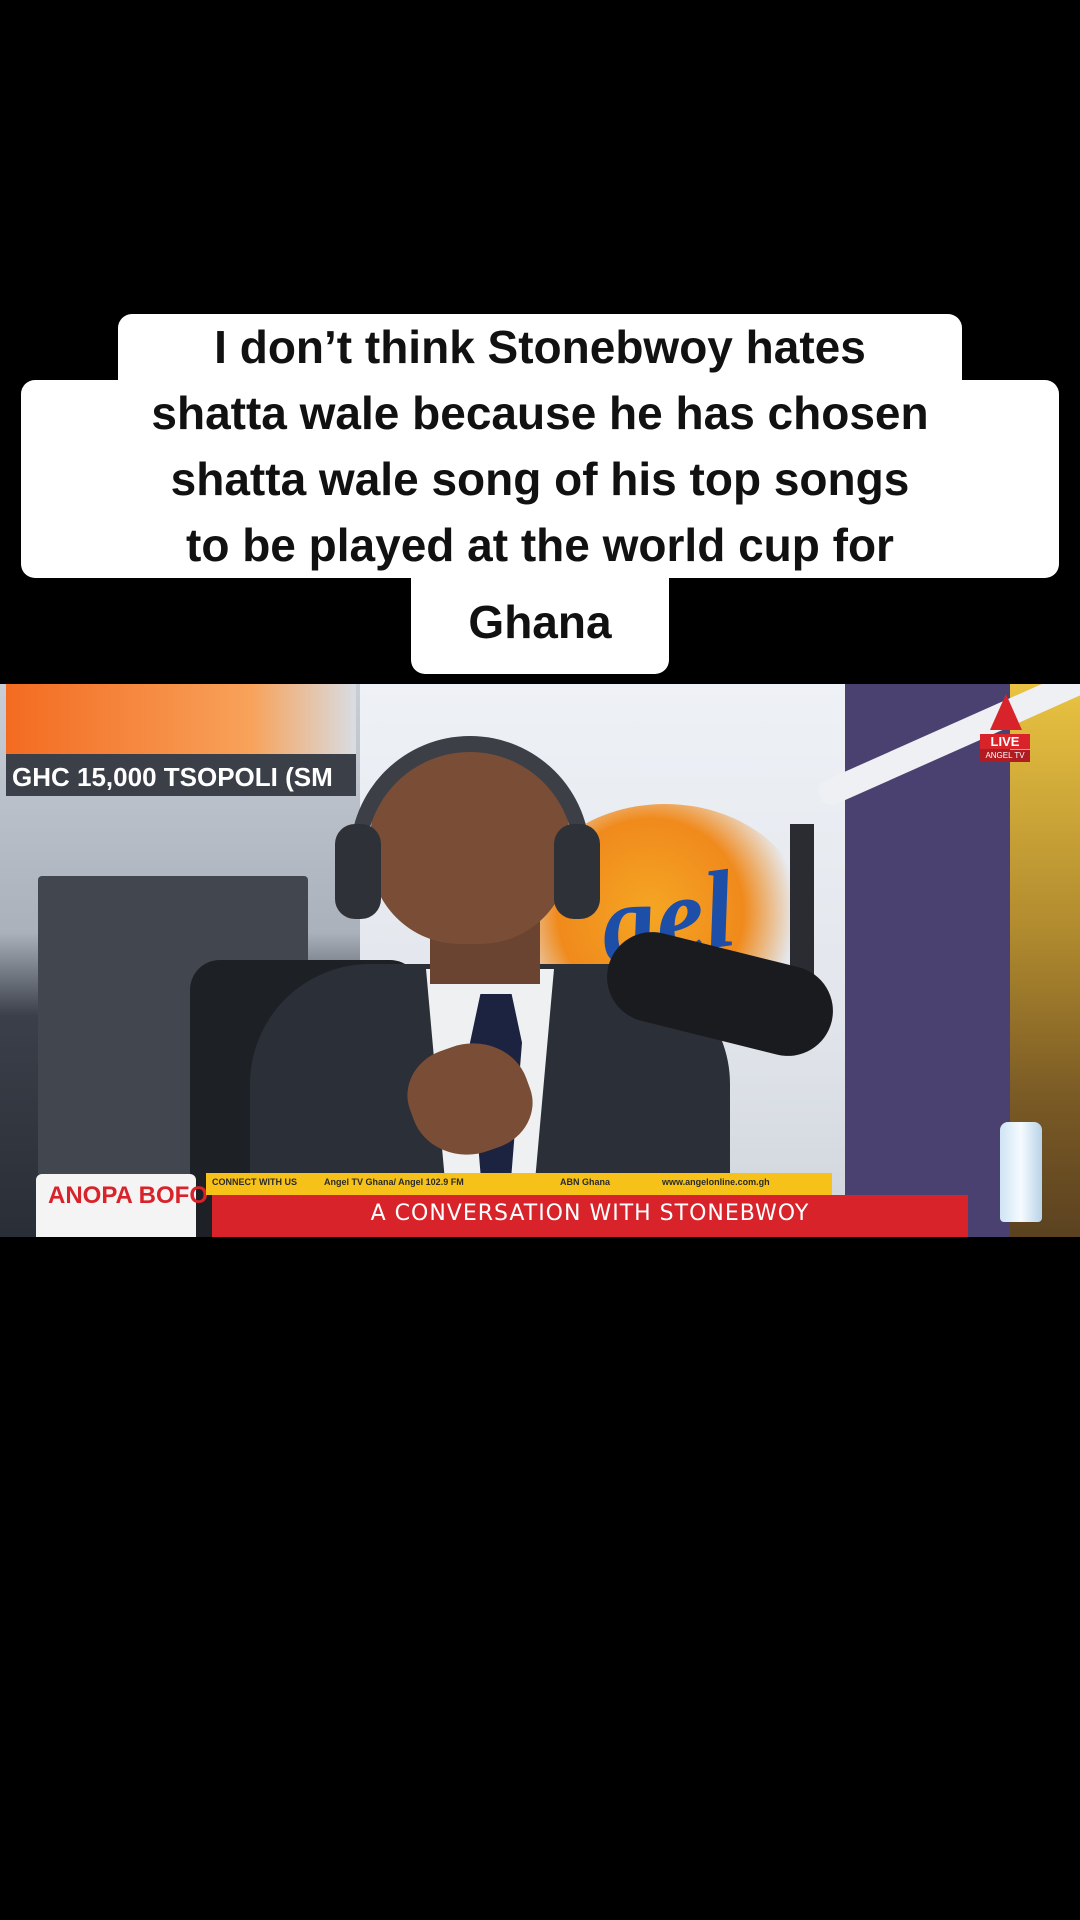 This screenshot has height=1920, width=1080. Describe the element at coordinates (1006, 712) in the screenshot. I see `angel-logo-icon` at that location.